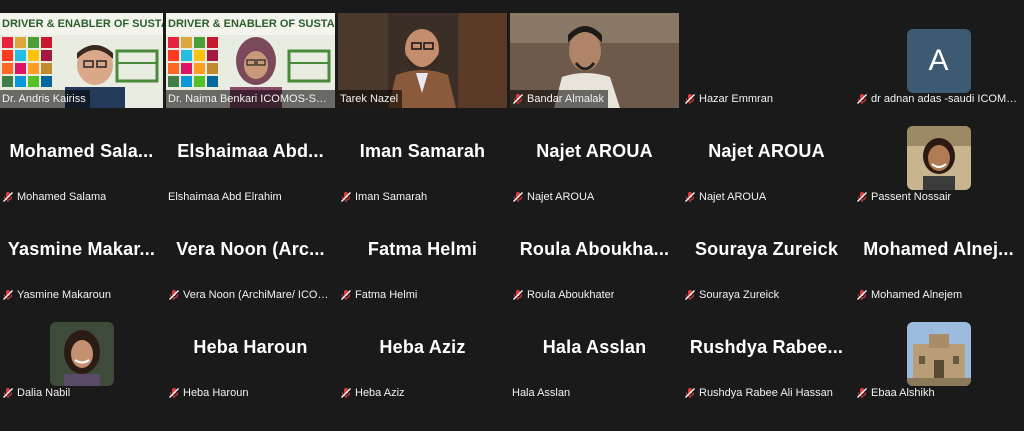  I want to click on participant-name-label: Fatma Helmi, so click(379, 295).